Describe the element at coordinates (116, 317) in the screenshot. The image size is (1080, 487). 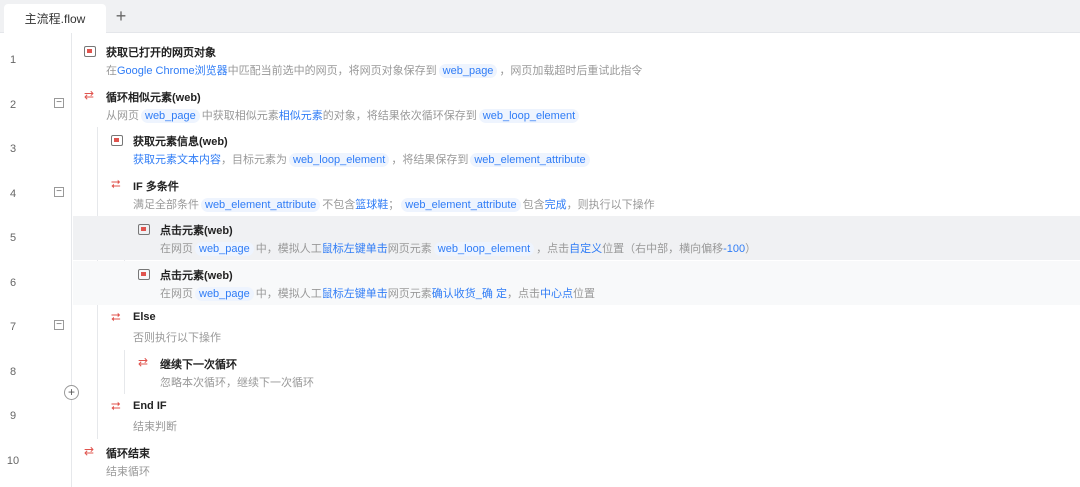
I see `else-icon: ⮂` at that location.